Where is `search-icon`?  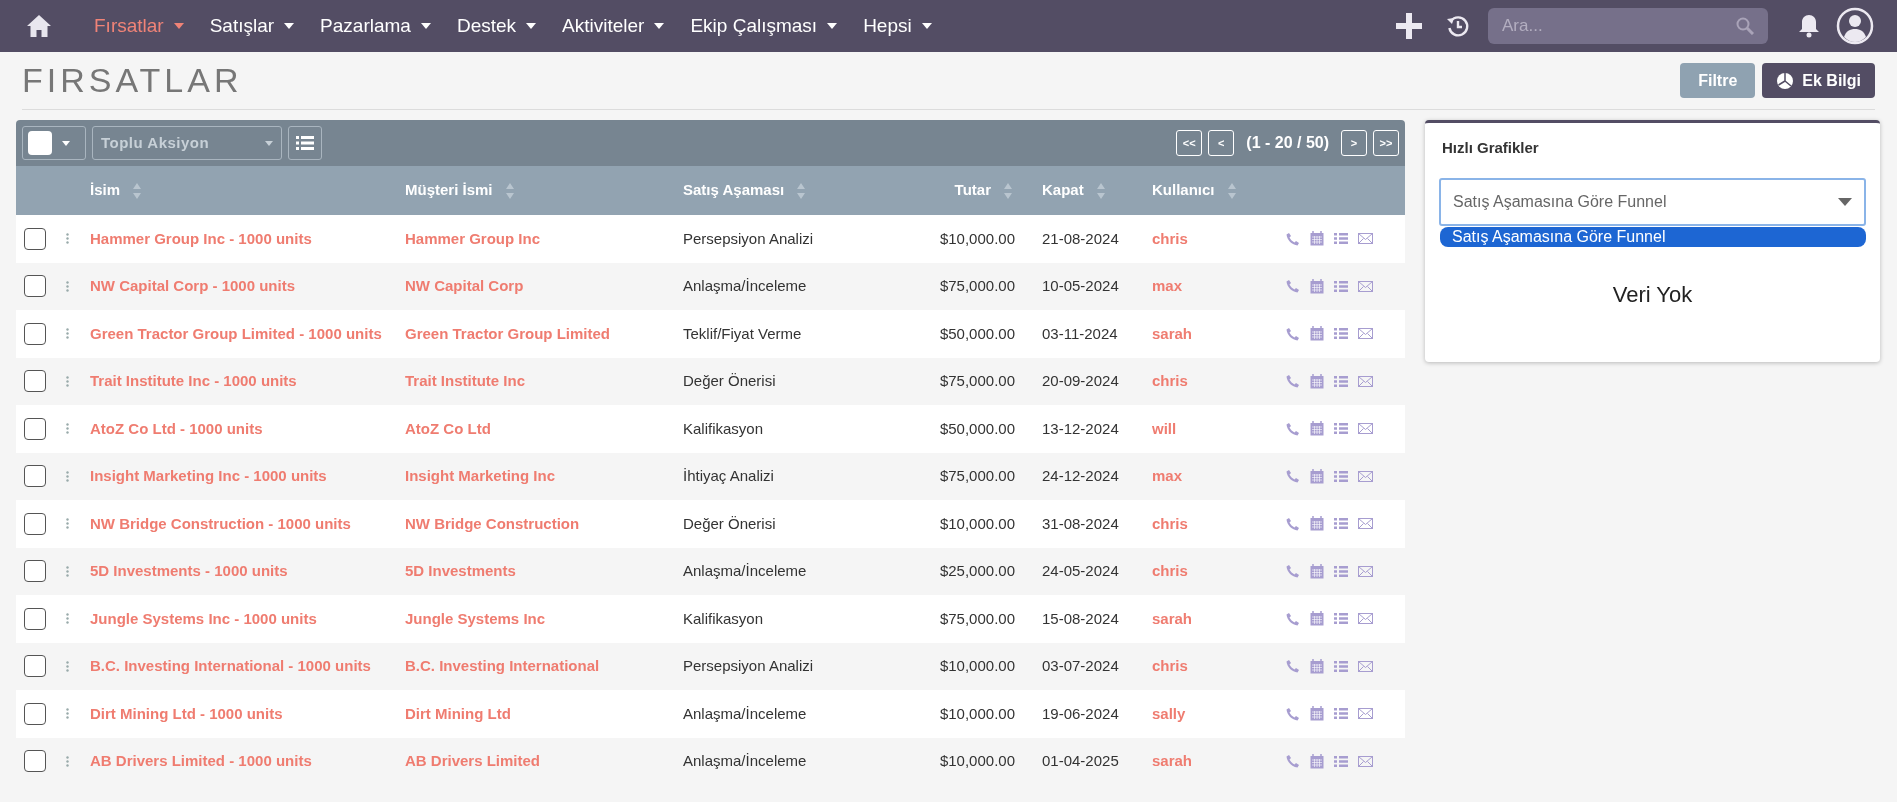 search-icon is located at coordinates (1745, 26).